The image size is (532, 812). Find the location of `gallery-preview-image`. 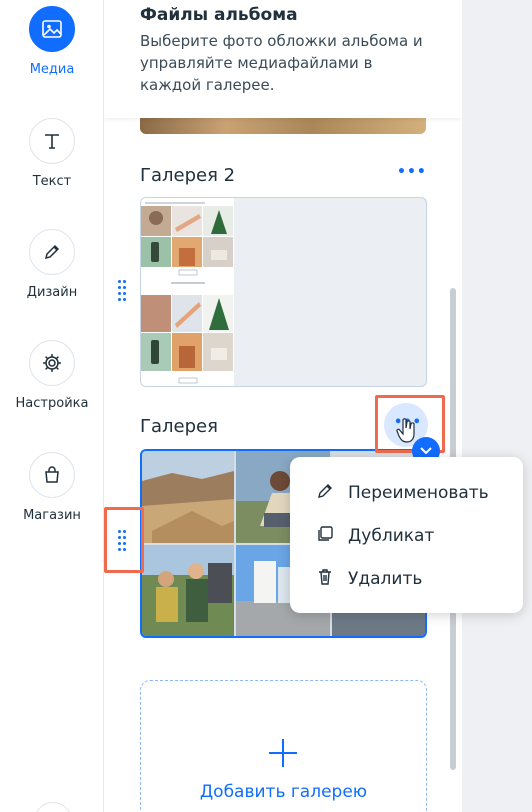

gallery-preview-image is located at coordinates (187, 292).